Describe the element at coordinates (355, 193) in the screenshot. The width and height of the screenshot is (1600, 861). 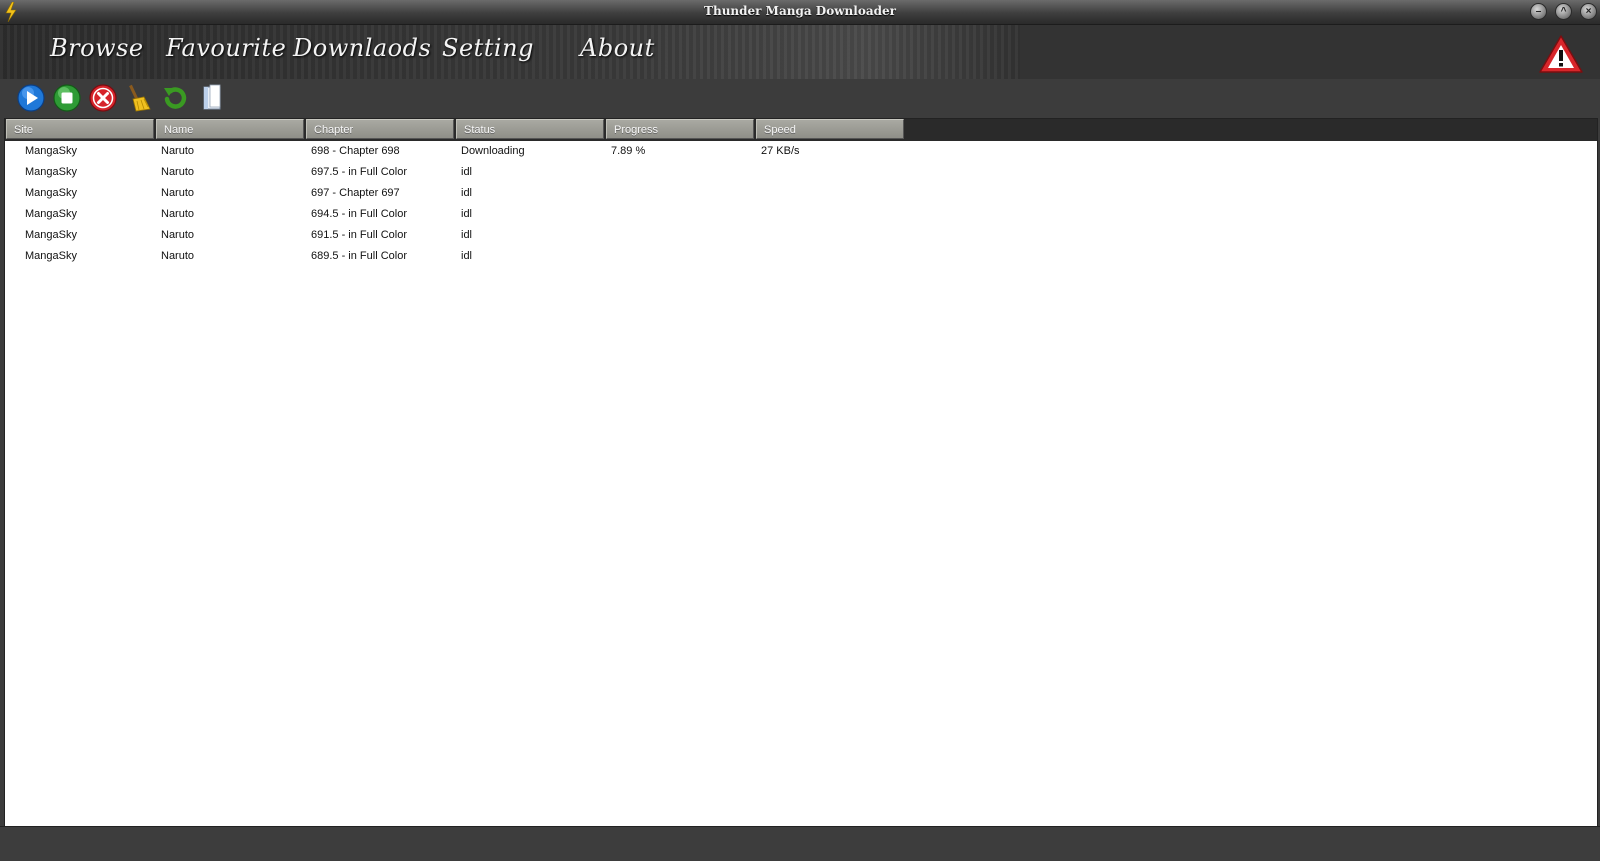
I see `cell-chapter: 697 - Chapter 697` at that location.